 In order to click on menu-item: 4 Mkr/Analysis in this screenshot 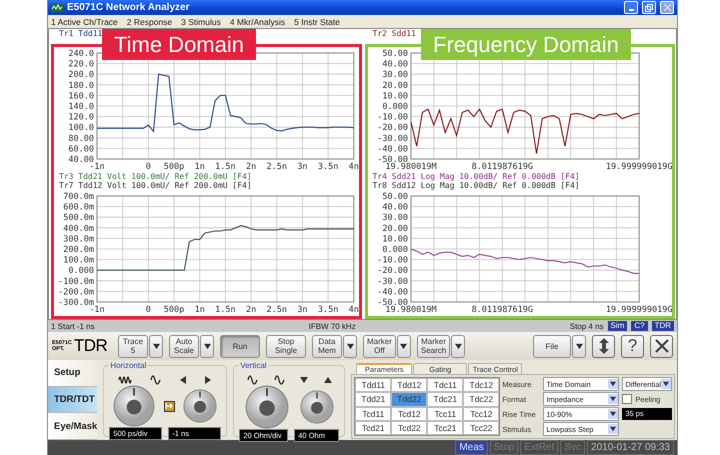, I will do `click(258, 21)`.